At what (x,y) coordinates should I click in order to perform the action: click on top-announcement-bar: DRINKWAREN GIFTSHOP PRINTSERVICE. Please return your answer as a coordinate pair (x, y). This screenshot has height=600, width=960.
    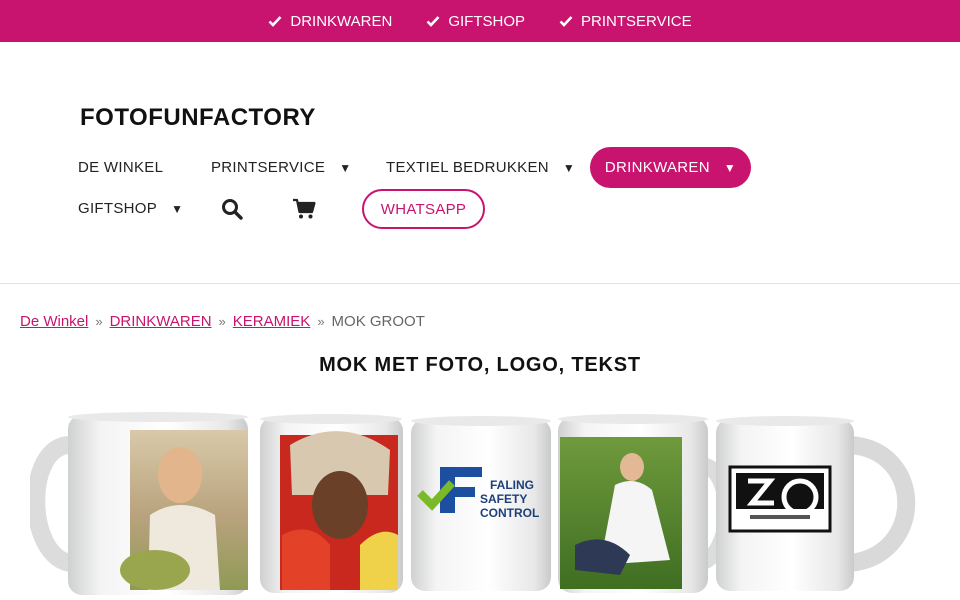
    Looking at the image, I should click on (480, 21).